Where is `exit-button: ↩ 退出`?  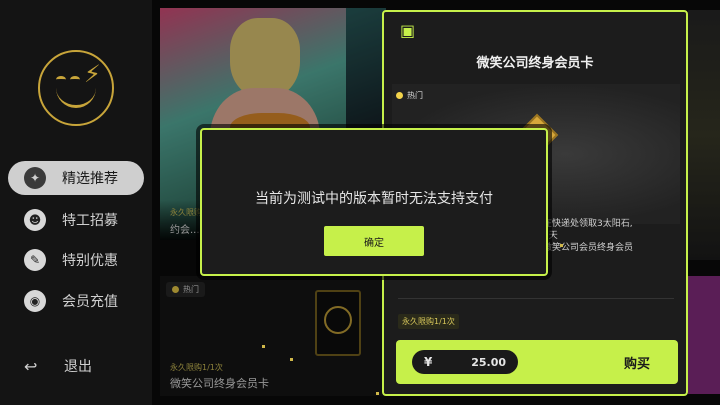
exit-button: ↩ 退出 is located at coordinates (58, 366).